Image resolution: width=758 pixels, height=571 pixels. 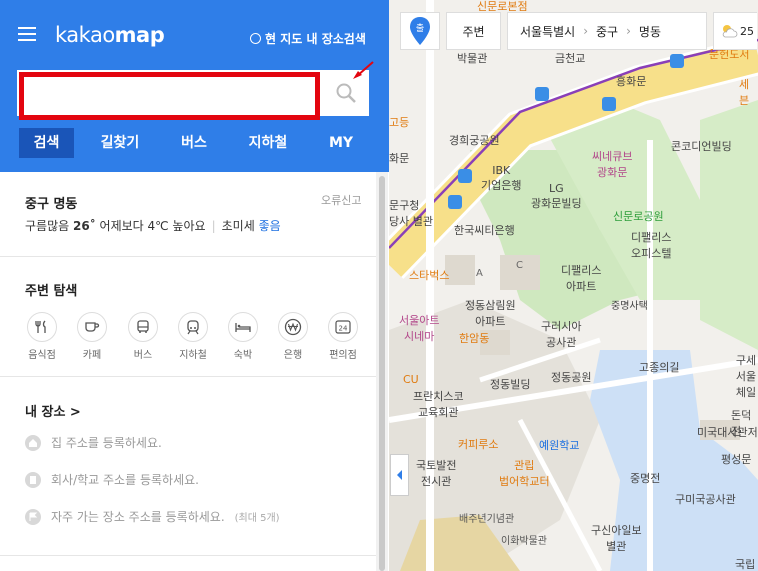 What do you see at coordinates (436, 473) in the screenshot?
I see `map-label: 국토발전 전시관` at bounding box center [436, 473].